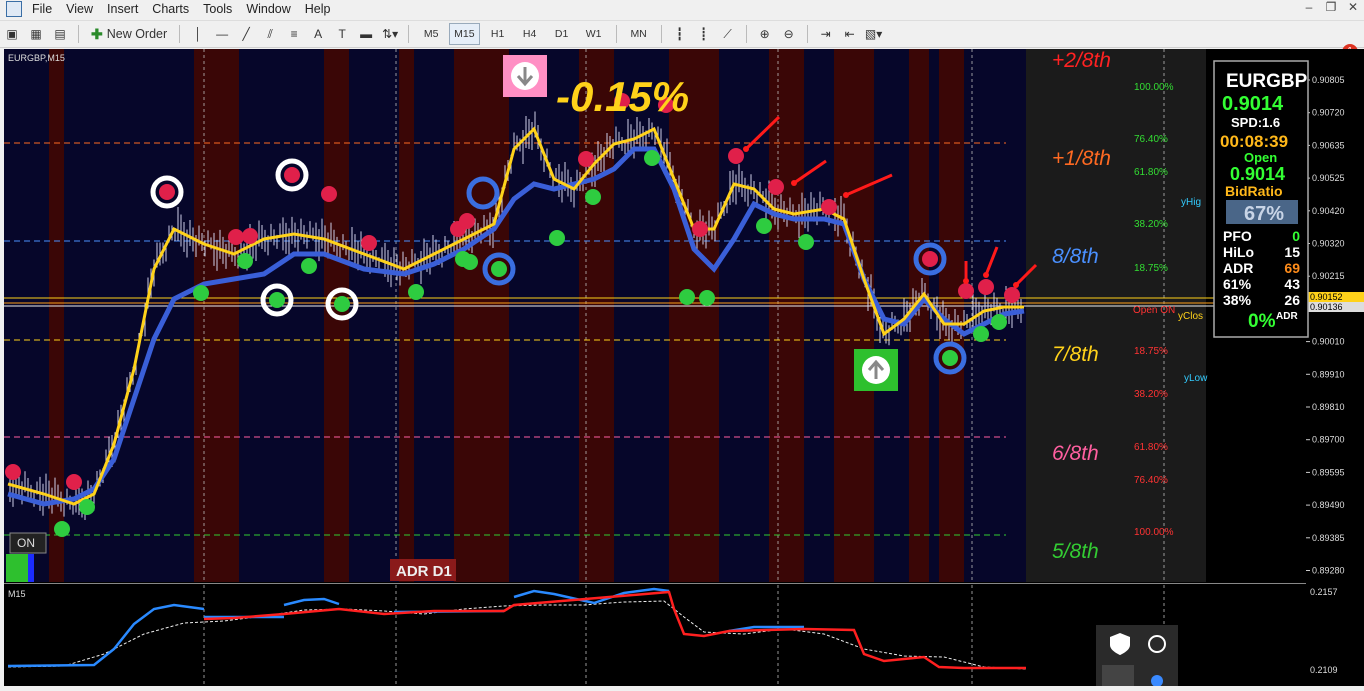  I want to click on app-icon, so click(14, 9).